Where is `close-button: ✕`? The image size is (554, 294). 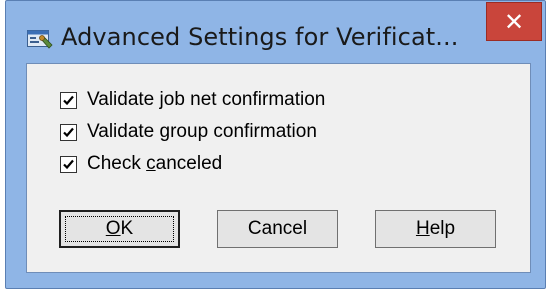
close-button: ✕ is located at coordinates (514, 21).